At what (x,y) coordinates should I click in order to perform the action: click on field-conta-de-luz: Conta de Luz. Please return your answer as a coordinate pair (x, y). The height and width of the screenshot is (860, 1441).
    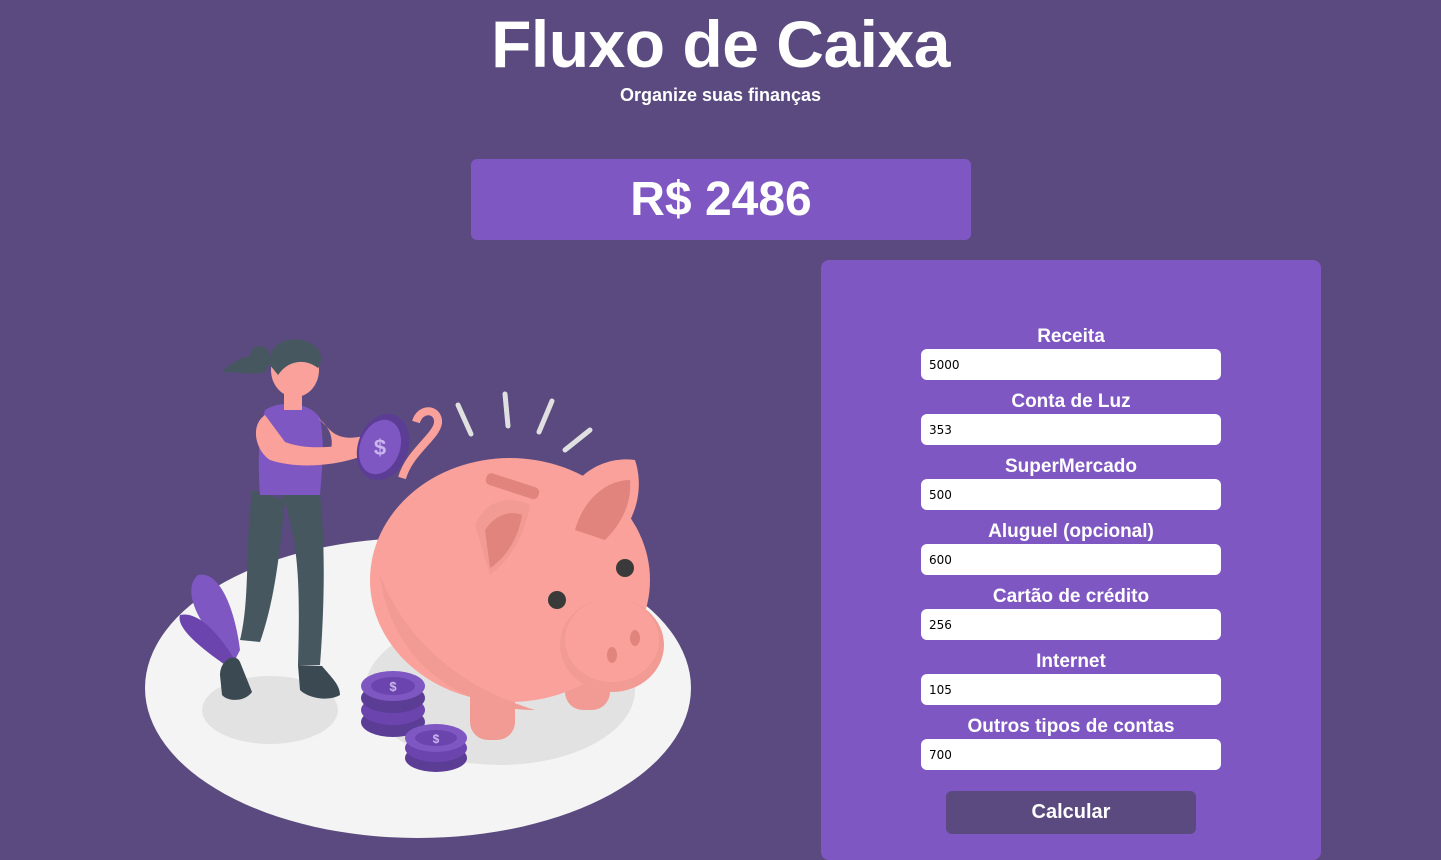
    Looking at the image, I should click on (1071, 423).